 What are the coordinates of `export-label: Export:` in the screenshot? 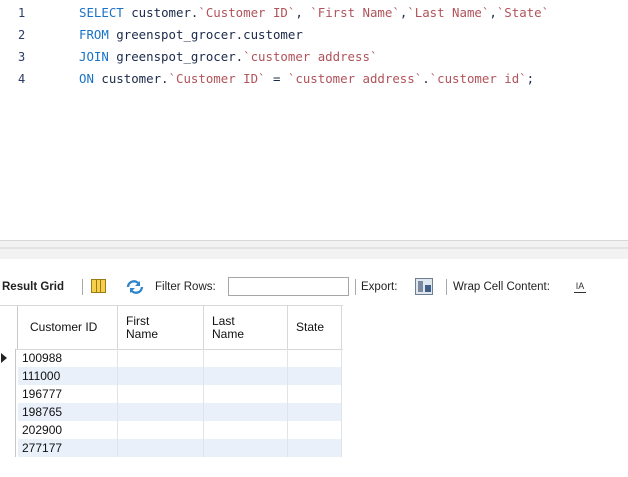 It's located at (379, 287).